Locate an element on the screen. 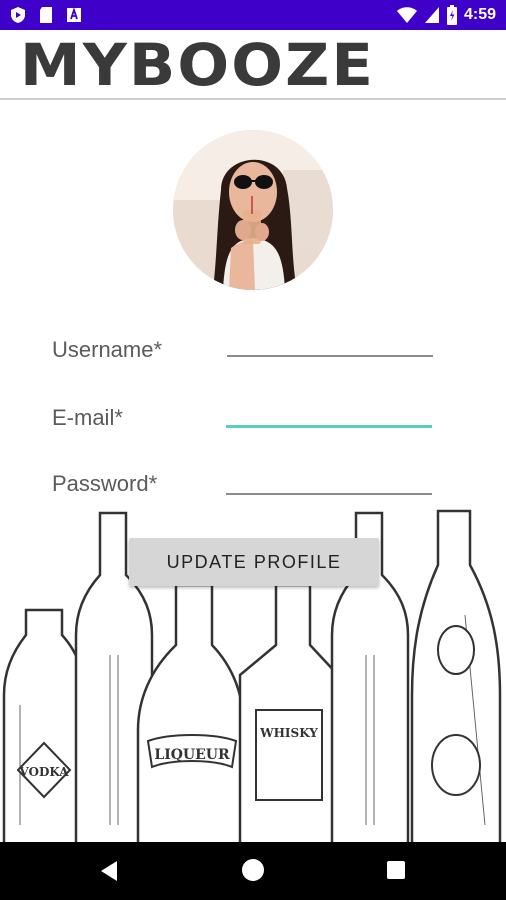 The width and height of the screenshot is (506, 900). navigation-bar is located at coordinates (253, 871).